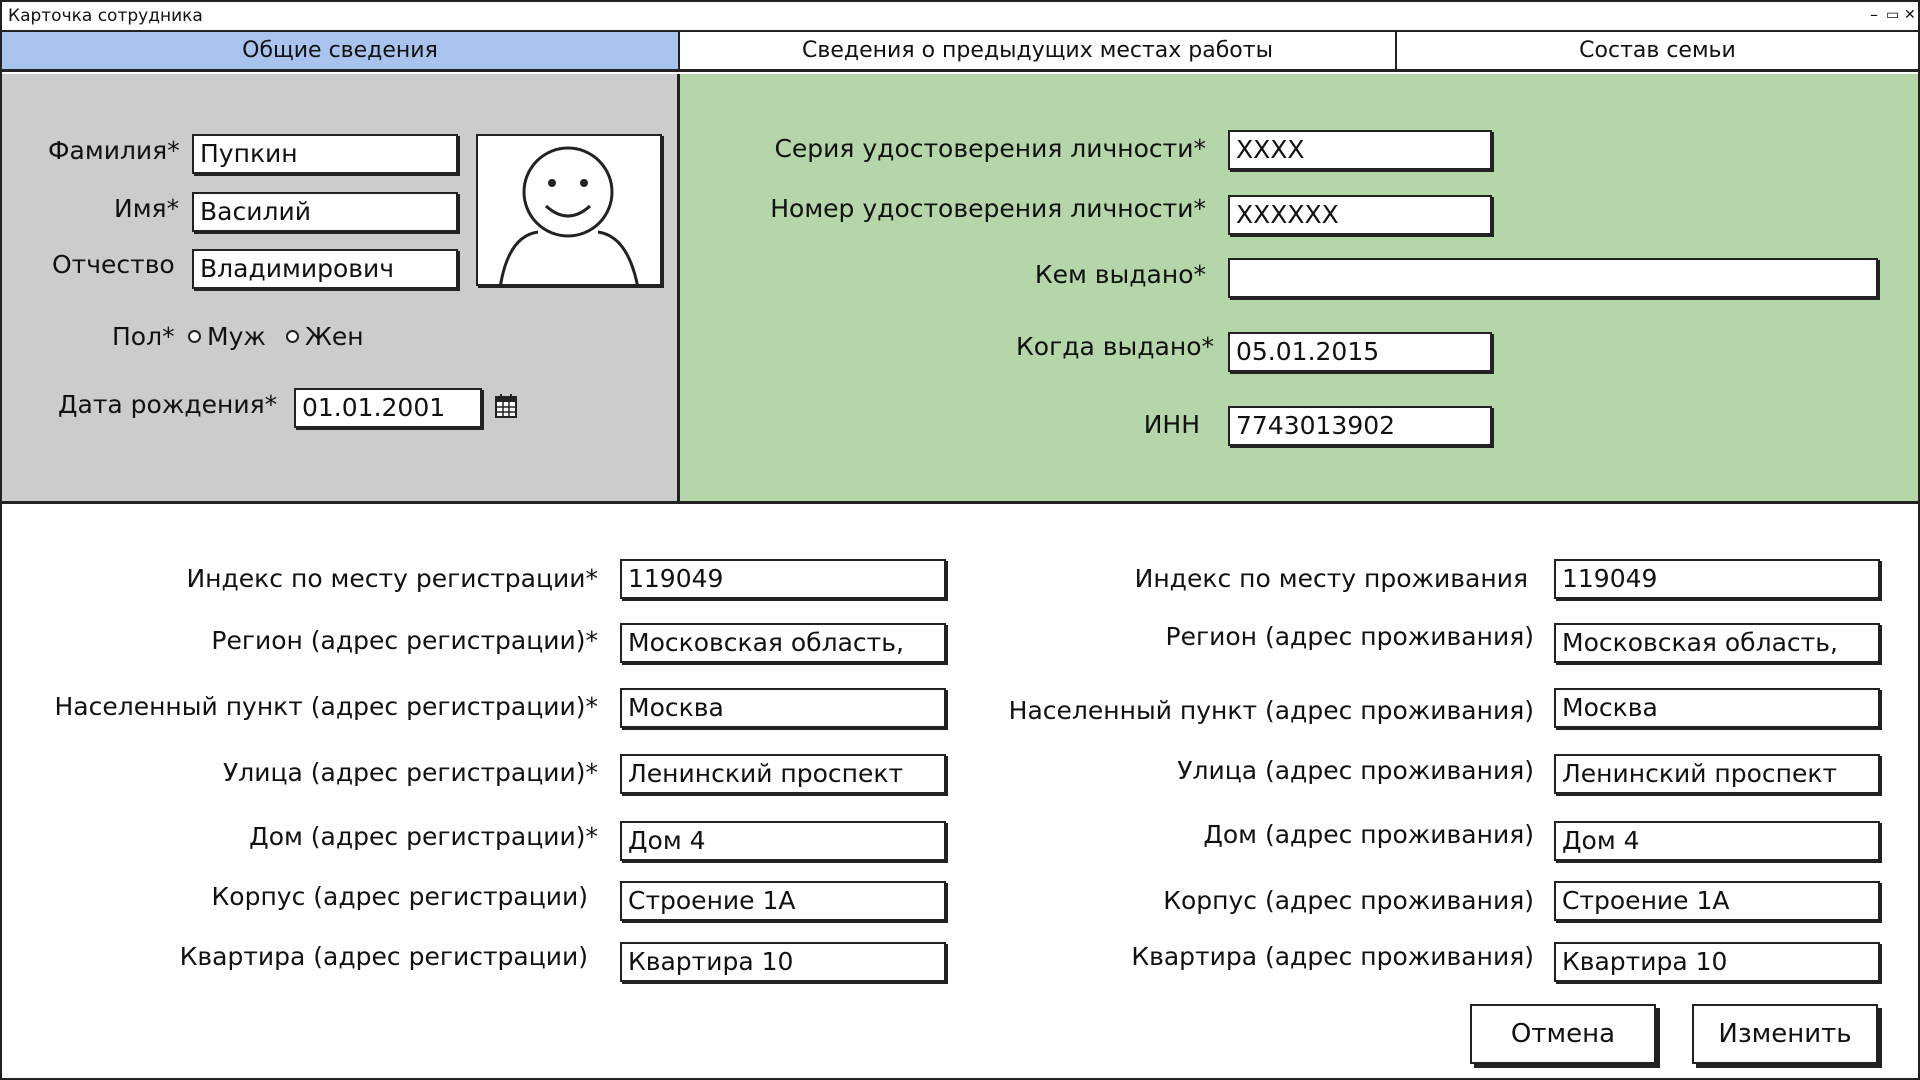 The width and height of the screenshot is (1920, 1080). I want to click on res-street-label: Улица (адрес проживания), so click(1355, 770).